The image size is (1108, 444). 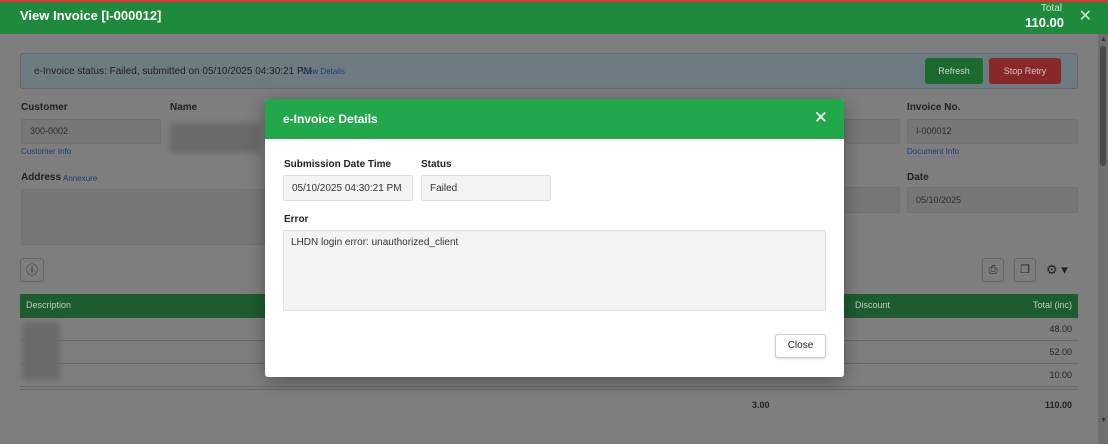 What do you see at coordinates (1025, 71) in the screenshot?
I see `stop-retry-button: Stop Retry` at bounding box center [1025, 71].